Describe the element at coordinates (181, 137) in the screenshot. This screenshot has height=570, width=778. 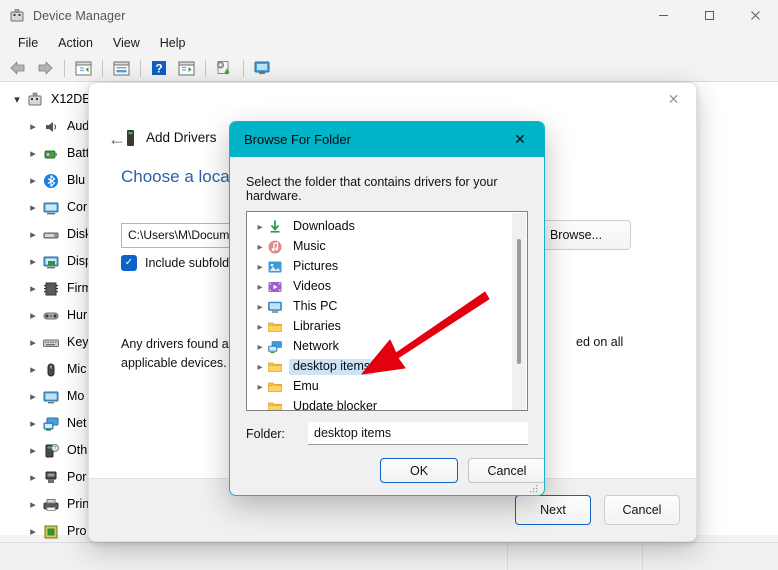
I see `wizard-header-title: Add Drivers` at that location.